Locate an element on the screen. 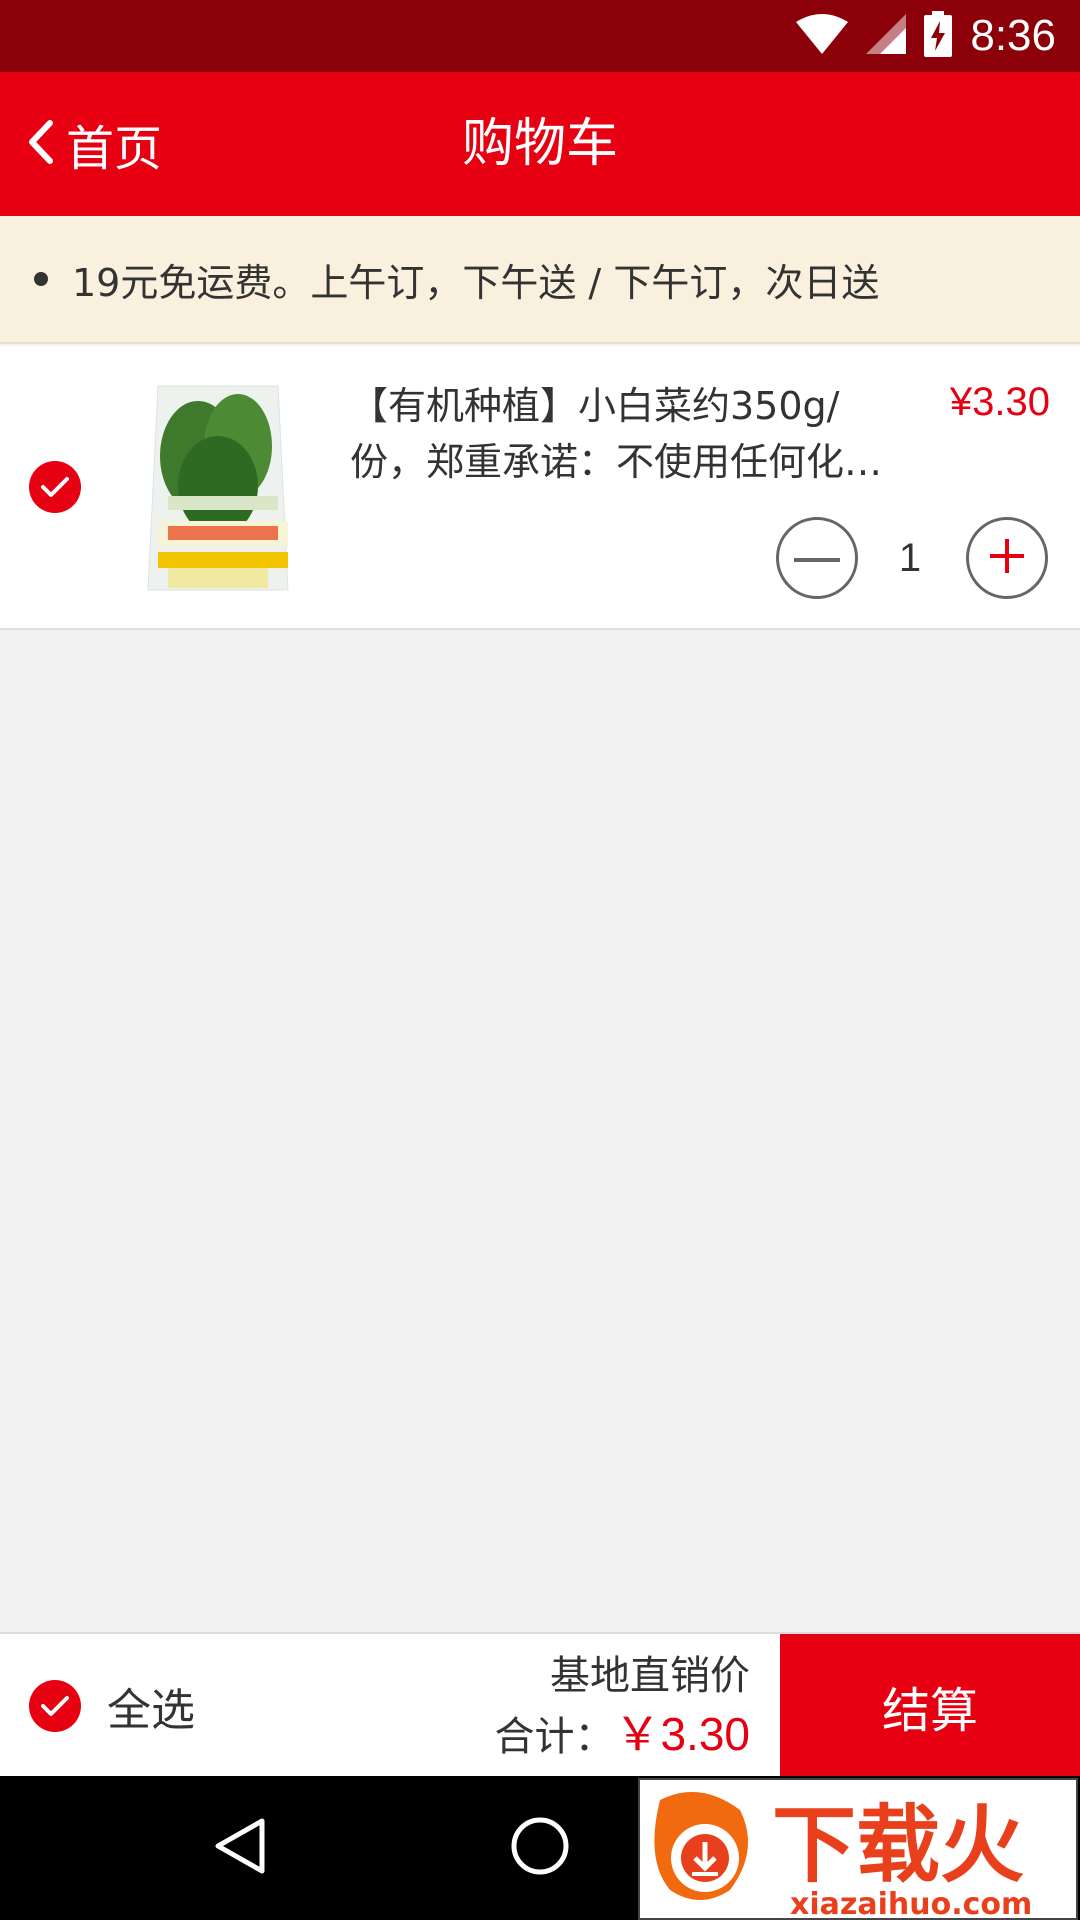 This screenshot has height=1920, width=1080. signal-icon is located at coordinates (886, 36).